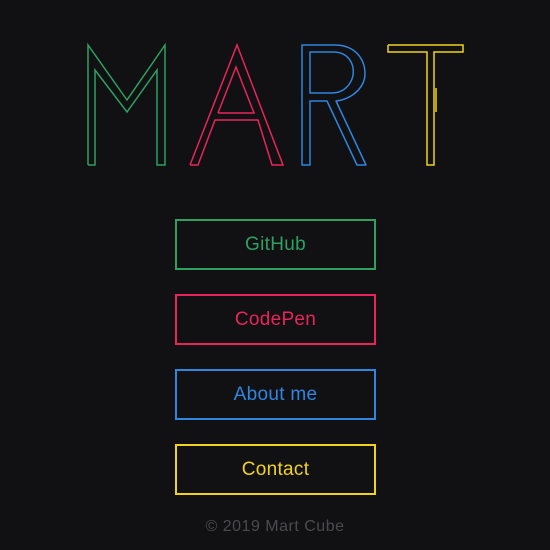 The height and width of the screenshot is (550, 550). Describe the element at coordinates (334, 105) in the screenshot. I see `logo-letter-r` at that location.